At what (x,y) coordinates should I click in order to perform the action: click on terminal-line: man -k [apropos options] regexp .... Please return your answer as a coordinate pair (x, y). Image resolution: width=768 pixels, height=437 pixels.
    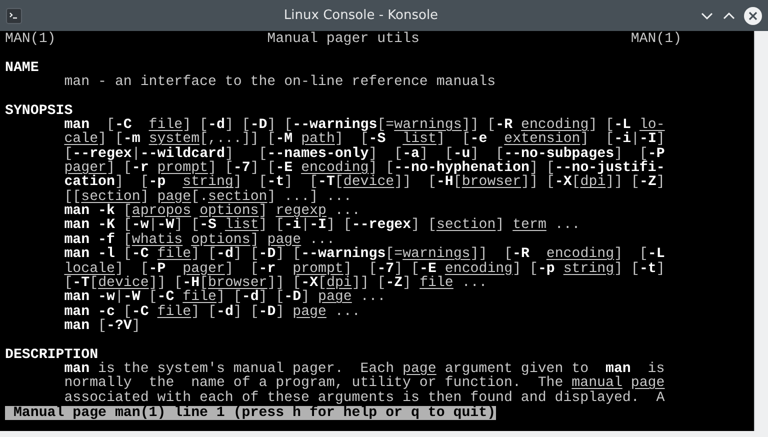
    Looking at the image, I should click on (212, 211).